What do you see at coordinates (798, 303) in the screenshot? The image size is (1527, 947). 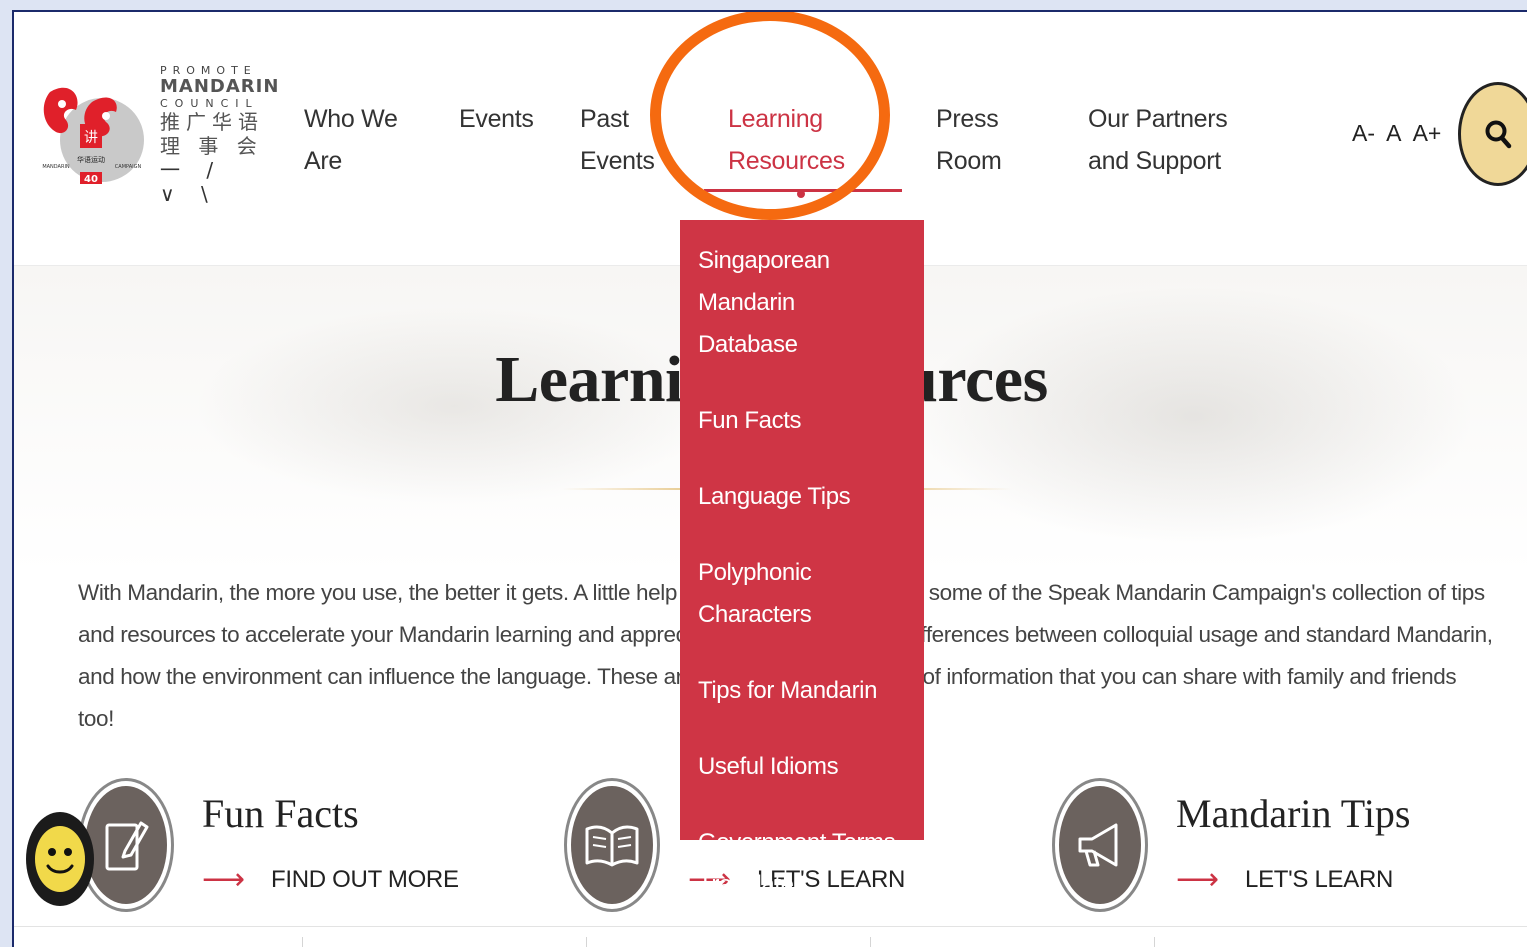 I see `dropdown-item-singaporean-mandarin-database: Singaporean Mandarin Database` at bounding box center [798, 303].